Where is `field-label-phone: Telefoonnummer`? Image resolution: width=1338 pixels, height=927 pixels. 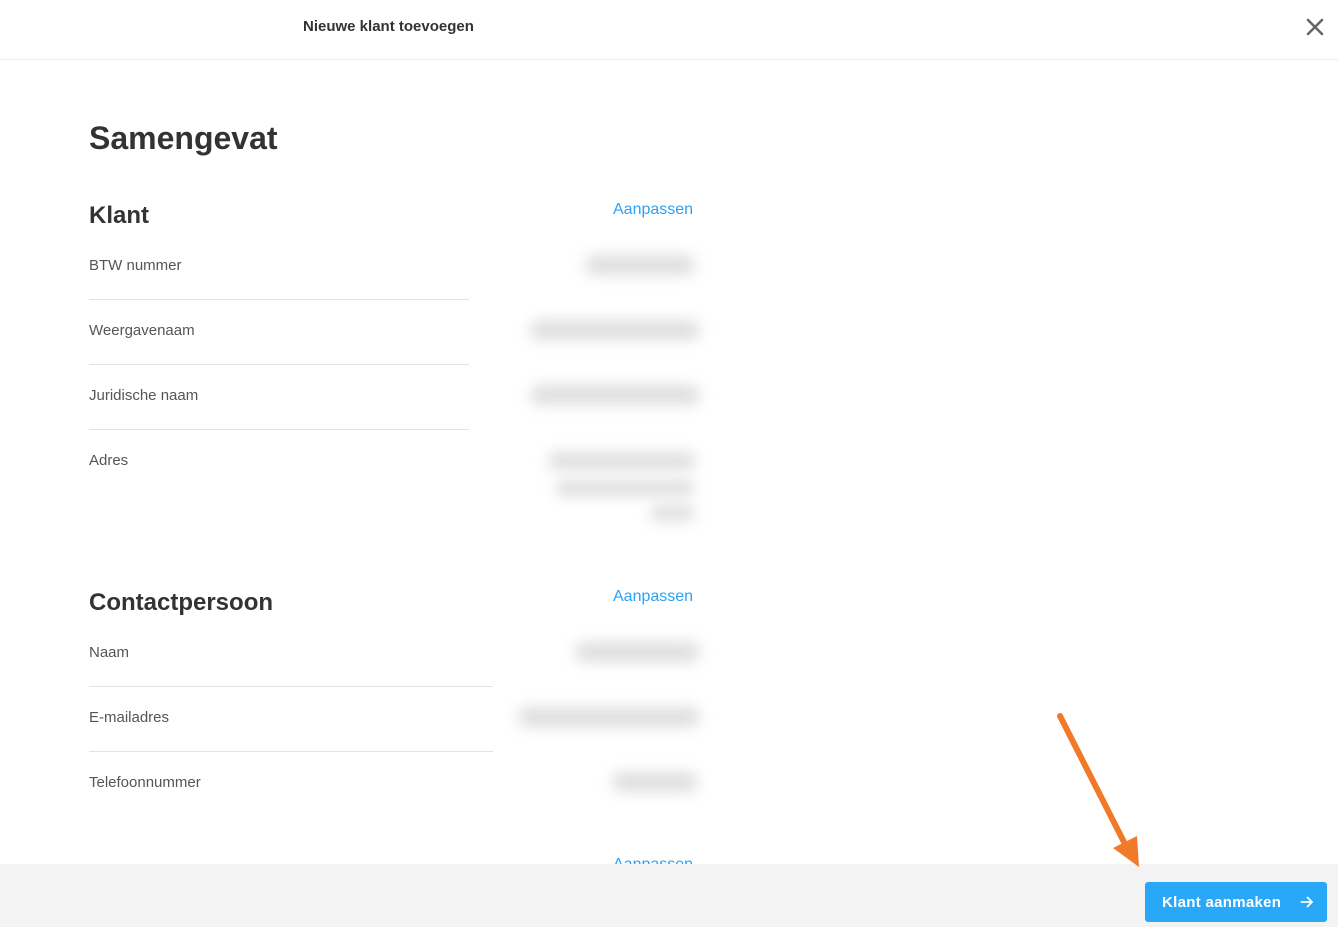 field-label-phone: Telefoonnummer is located at coordinates (145, 782).